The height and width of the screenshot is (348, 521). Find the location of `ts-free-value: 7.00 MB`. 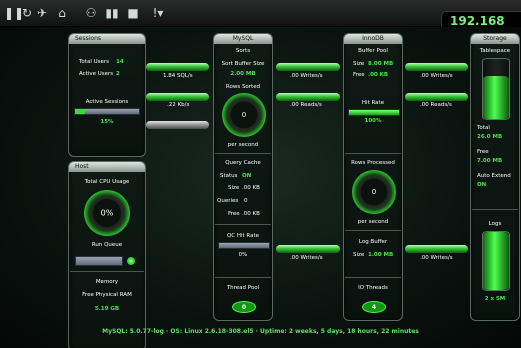

ts-free-value: 7.00 MB is located at coordinates (490, 161).